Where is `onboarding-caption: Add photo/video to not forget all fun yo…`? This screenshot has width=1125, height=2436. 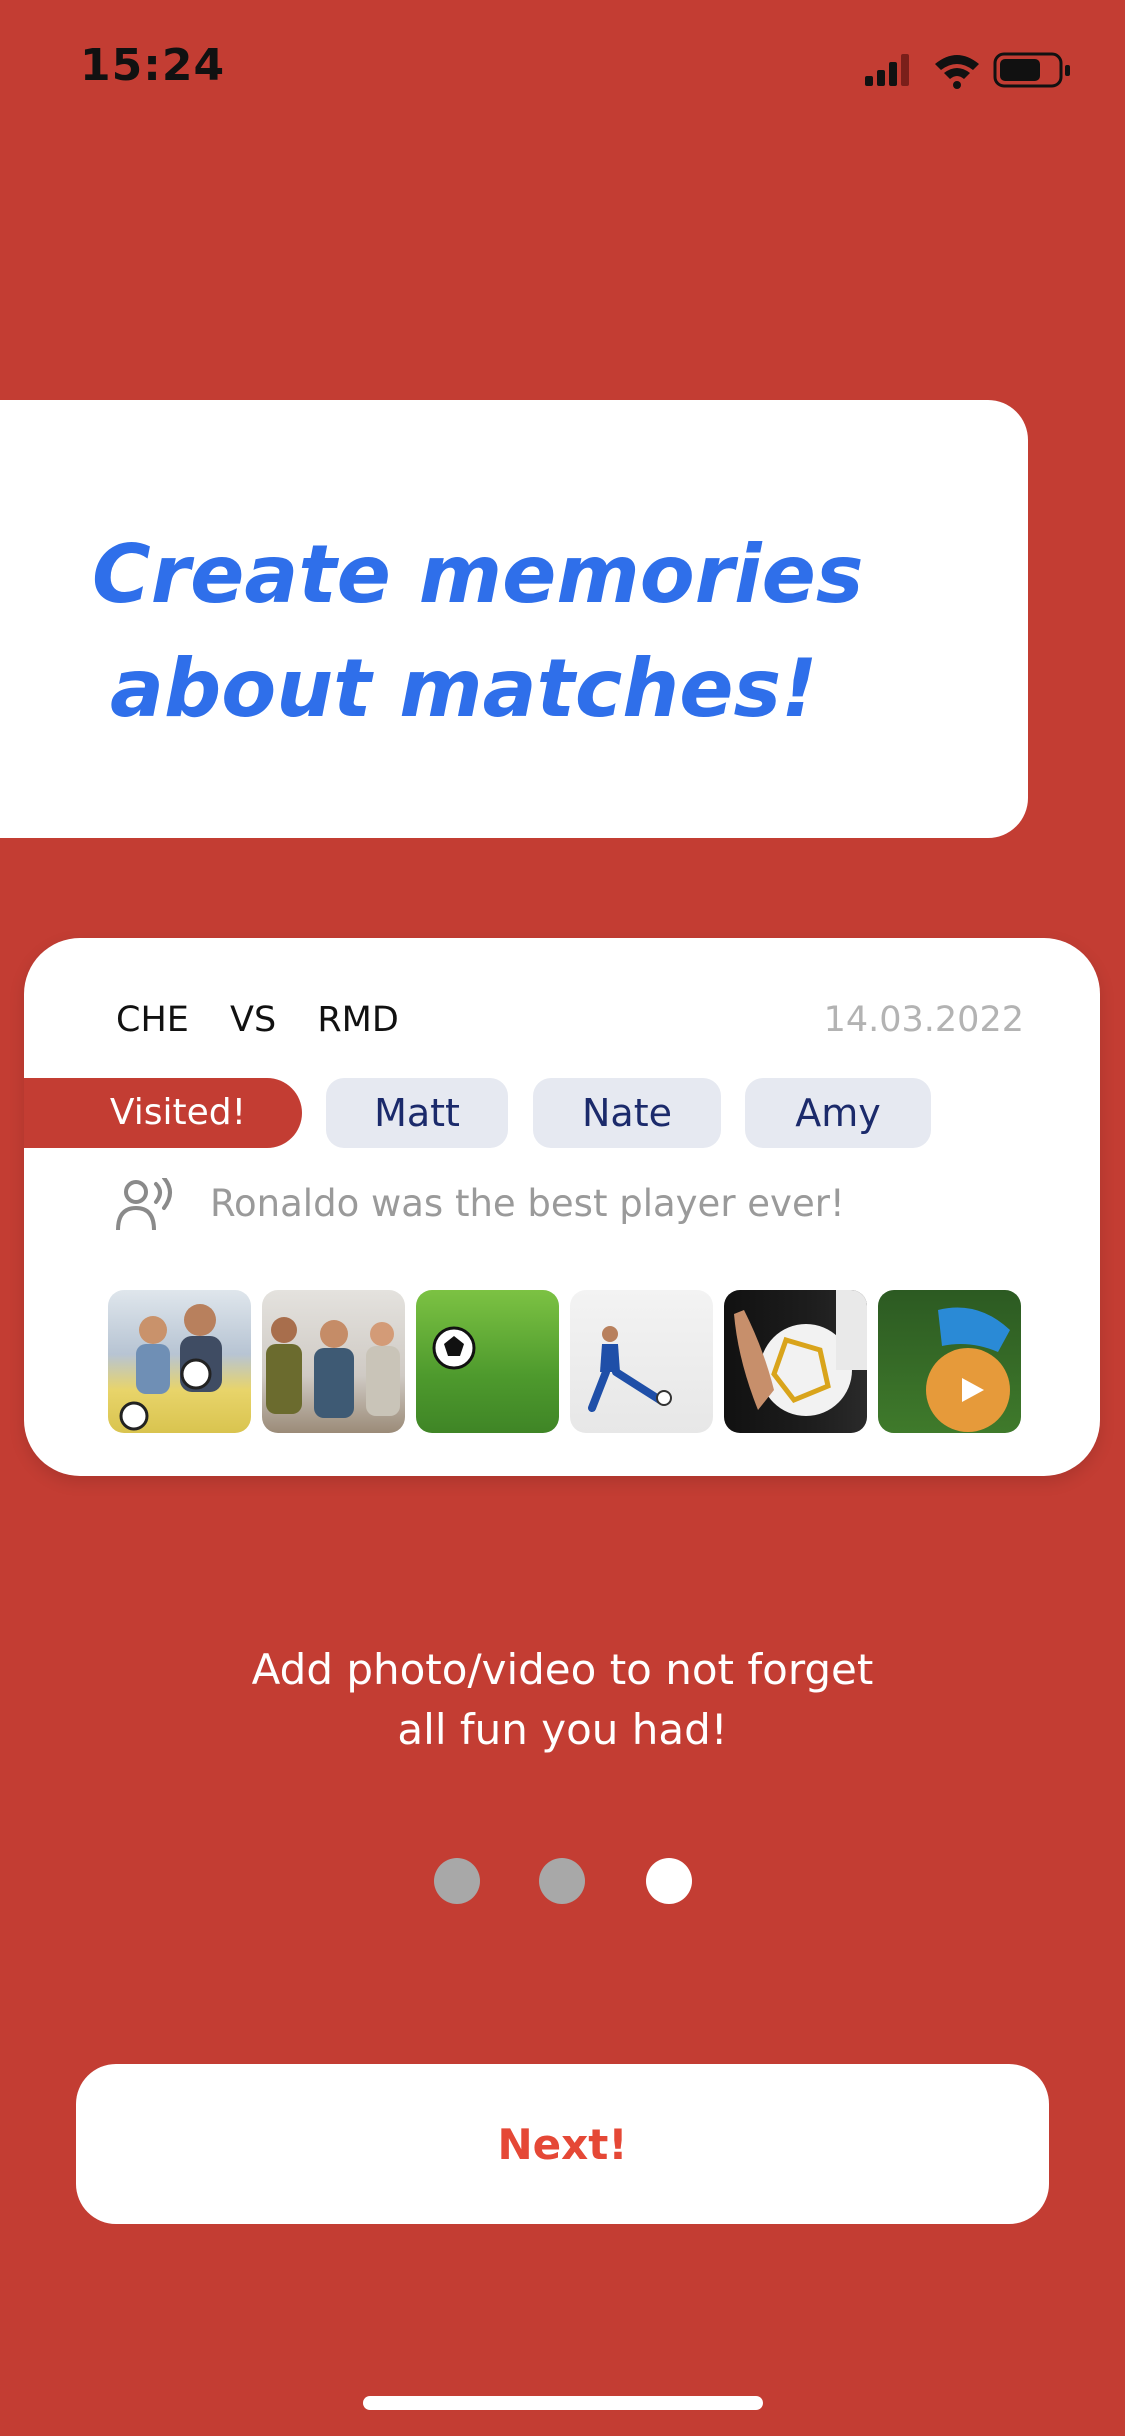 onboarding-caption: Add photo/video to not forget all fun yo… is located at coordinates (562, 1700).